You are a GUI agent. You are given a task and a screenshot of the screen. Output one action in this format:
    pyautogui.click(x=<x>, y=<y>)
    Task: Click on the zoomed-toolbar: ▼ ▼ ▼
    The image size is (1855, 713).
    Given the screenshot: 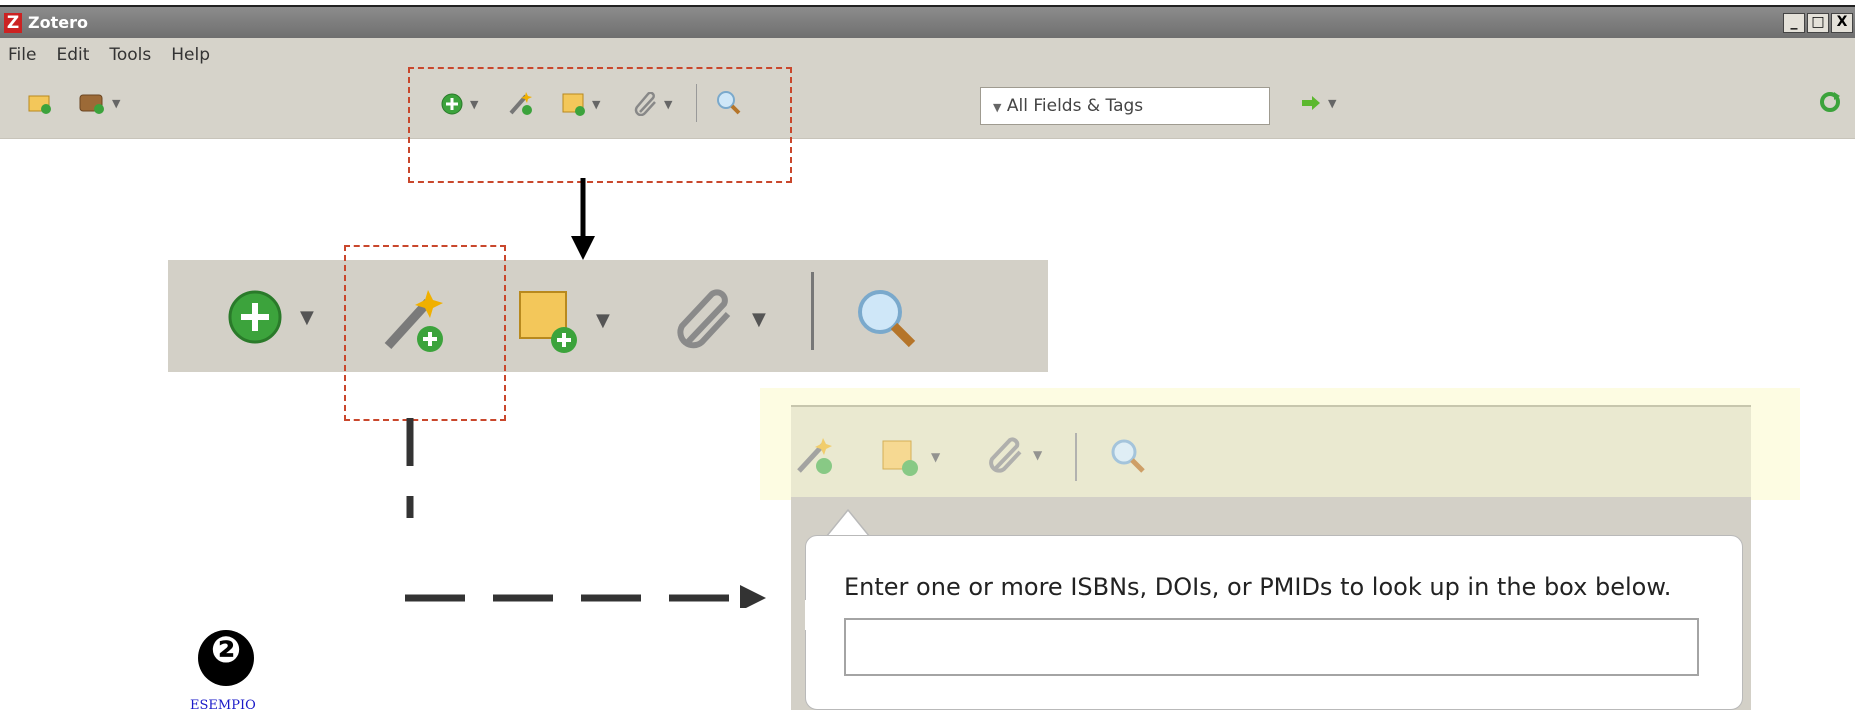 What is the action you would take?
    pyautogui.click(x=608, y=316)
    